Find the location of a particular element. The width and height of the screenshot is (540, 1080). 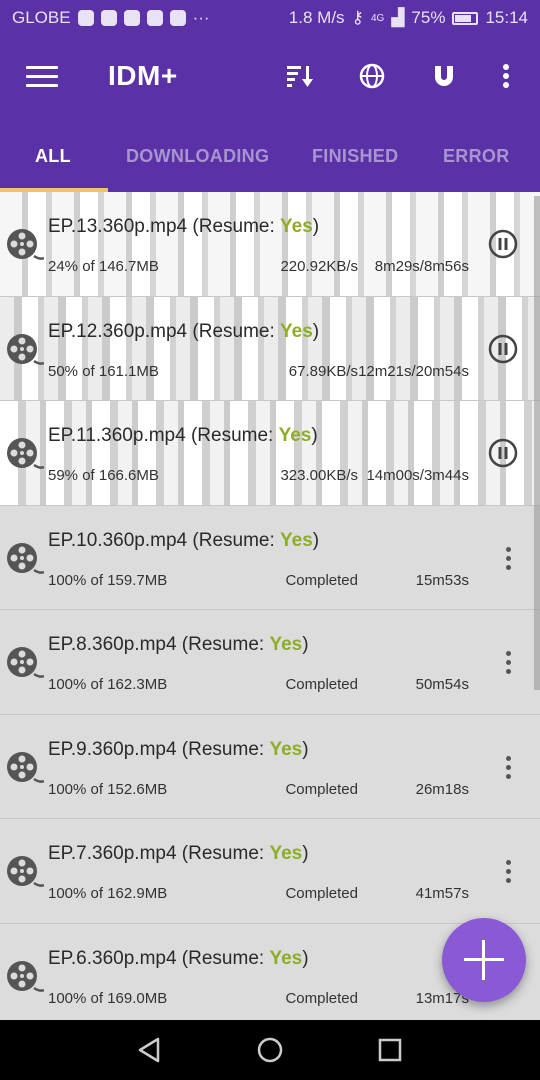

notification-icon is located at coordinates (85, 18).